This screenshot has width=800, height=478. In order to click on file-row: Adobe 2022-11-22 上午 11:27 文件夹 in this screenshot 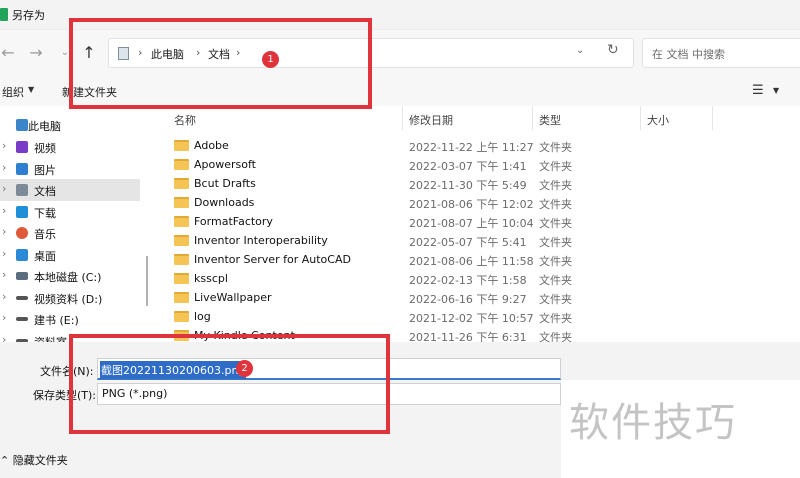, I will do `click(477, 145)`.